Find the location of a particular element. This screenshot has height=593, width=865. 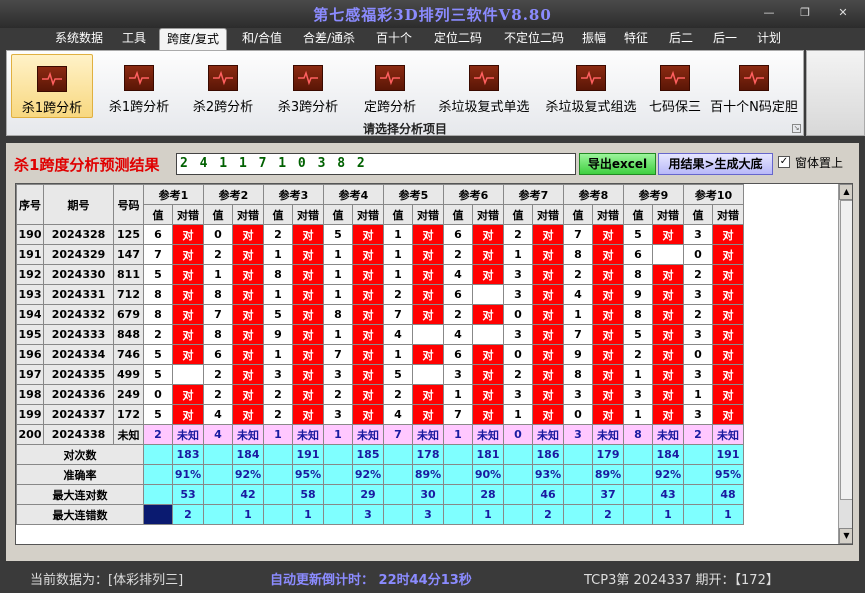

minimize-icon: — is located at coordinates (769, 13).